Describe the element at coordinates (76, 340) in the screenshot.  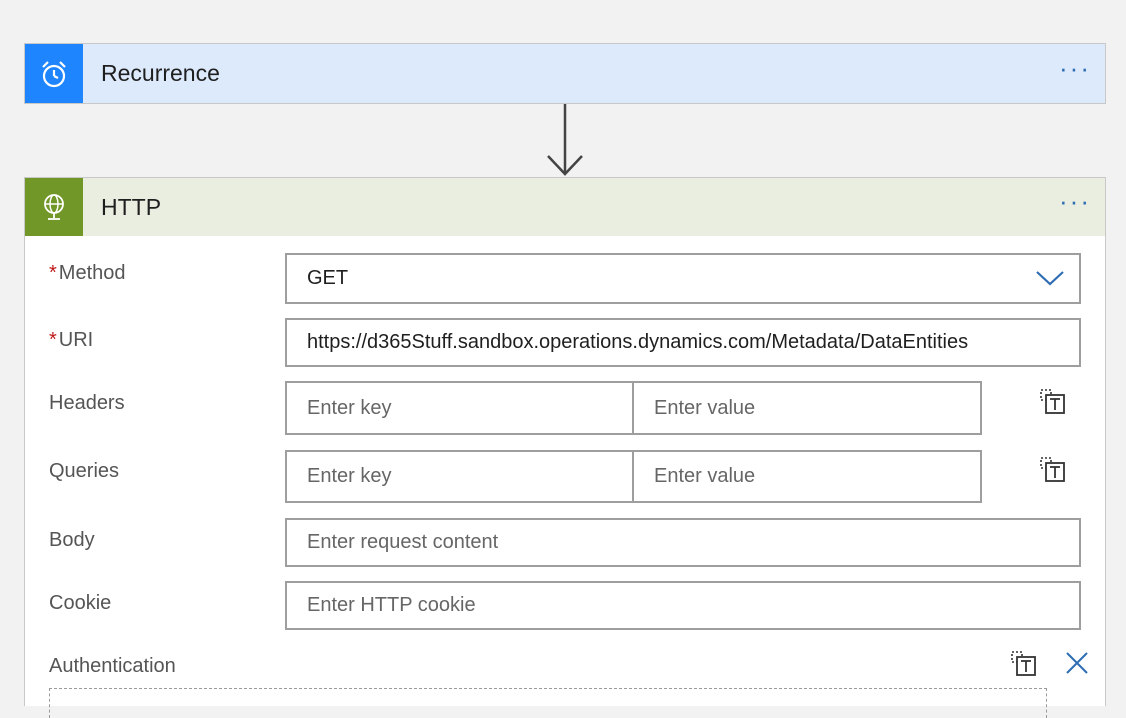
I see `uri-label-text: URI` at that location.